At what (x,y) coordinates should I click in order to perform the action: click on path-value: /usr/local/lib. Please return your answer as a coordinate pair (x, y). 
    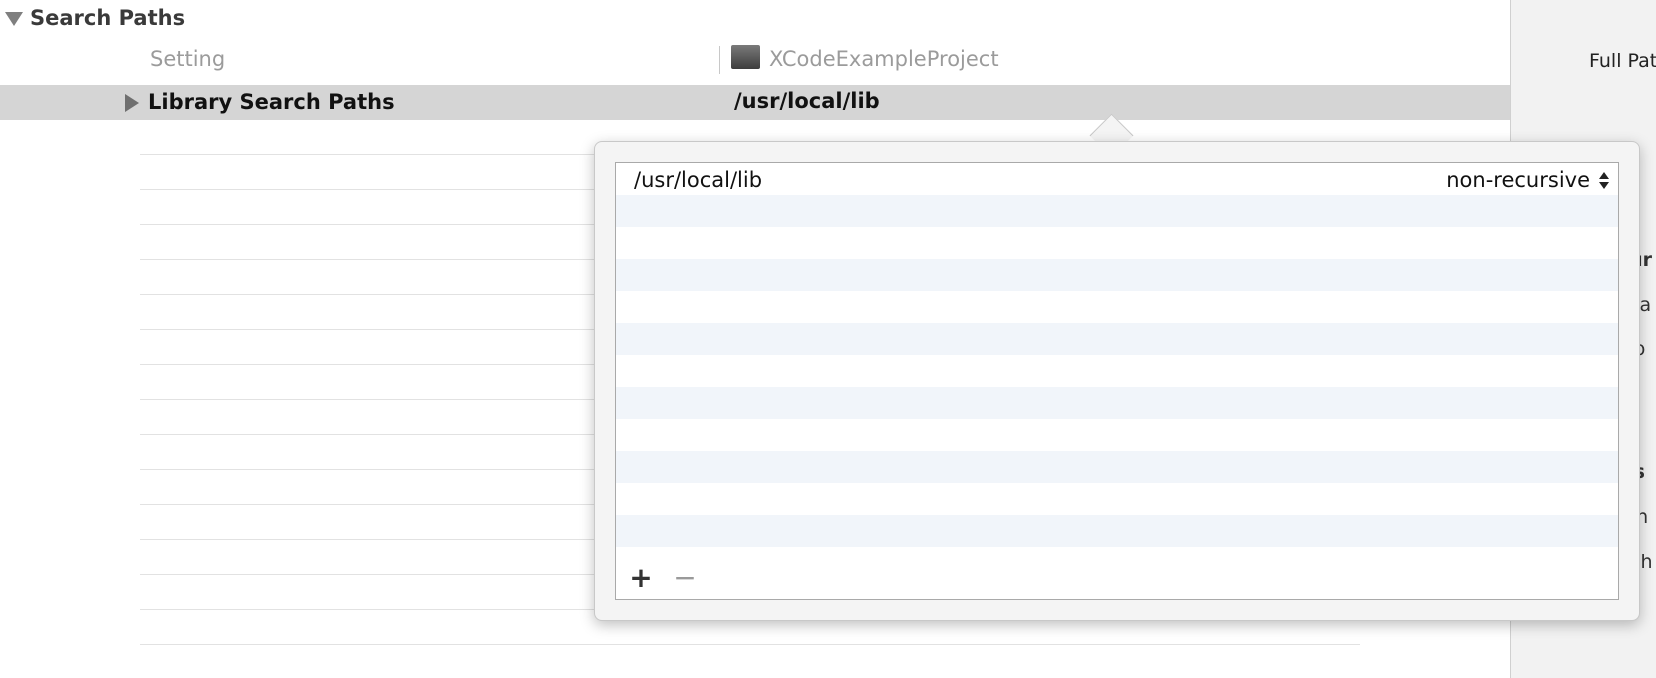
    Looking at the image, I should click on (698, 180).